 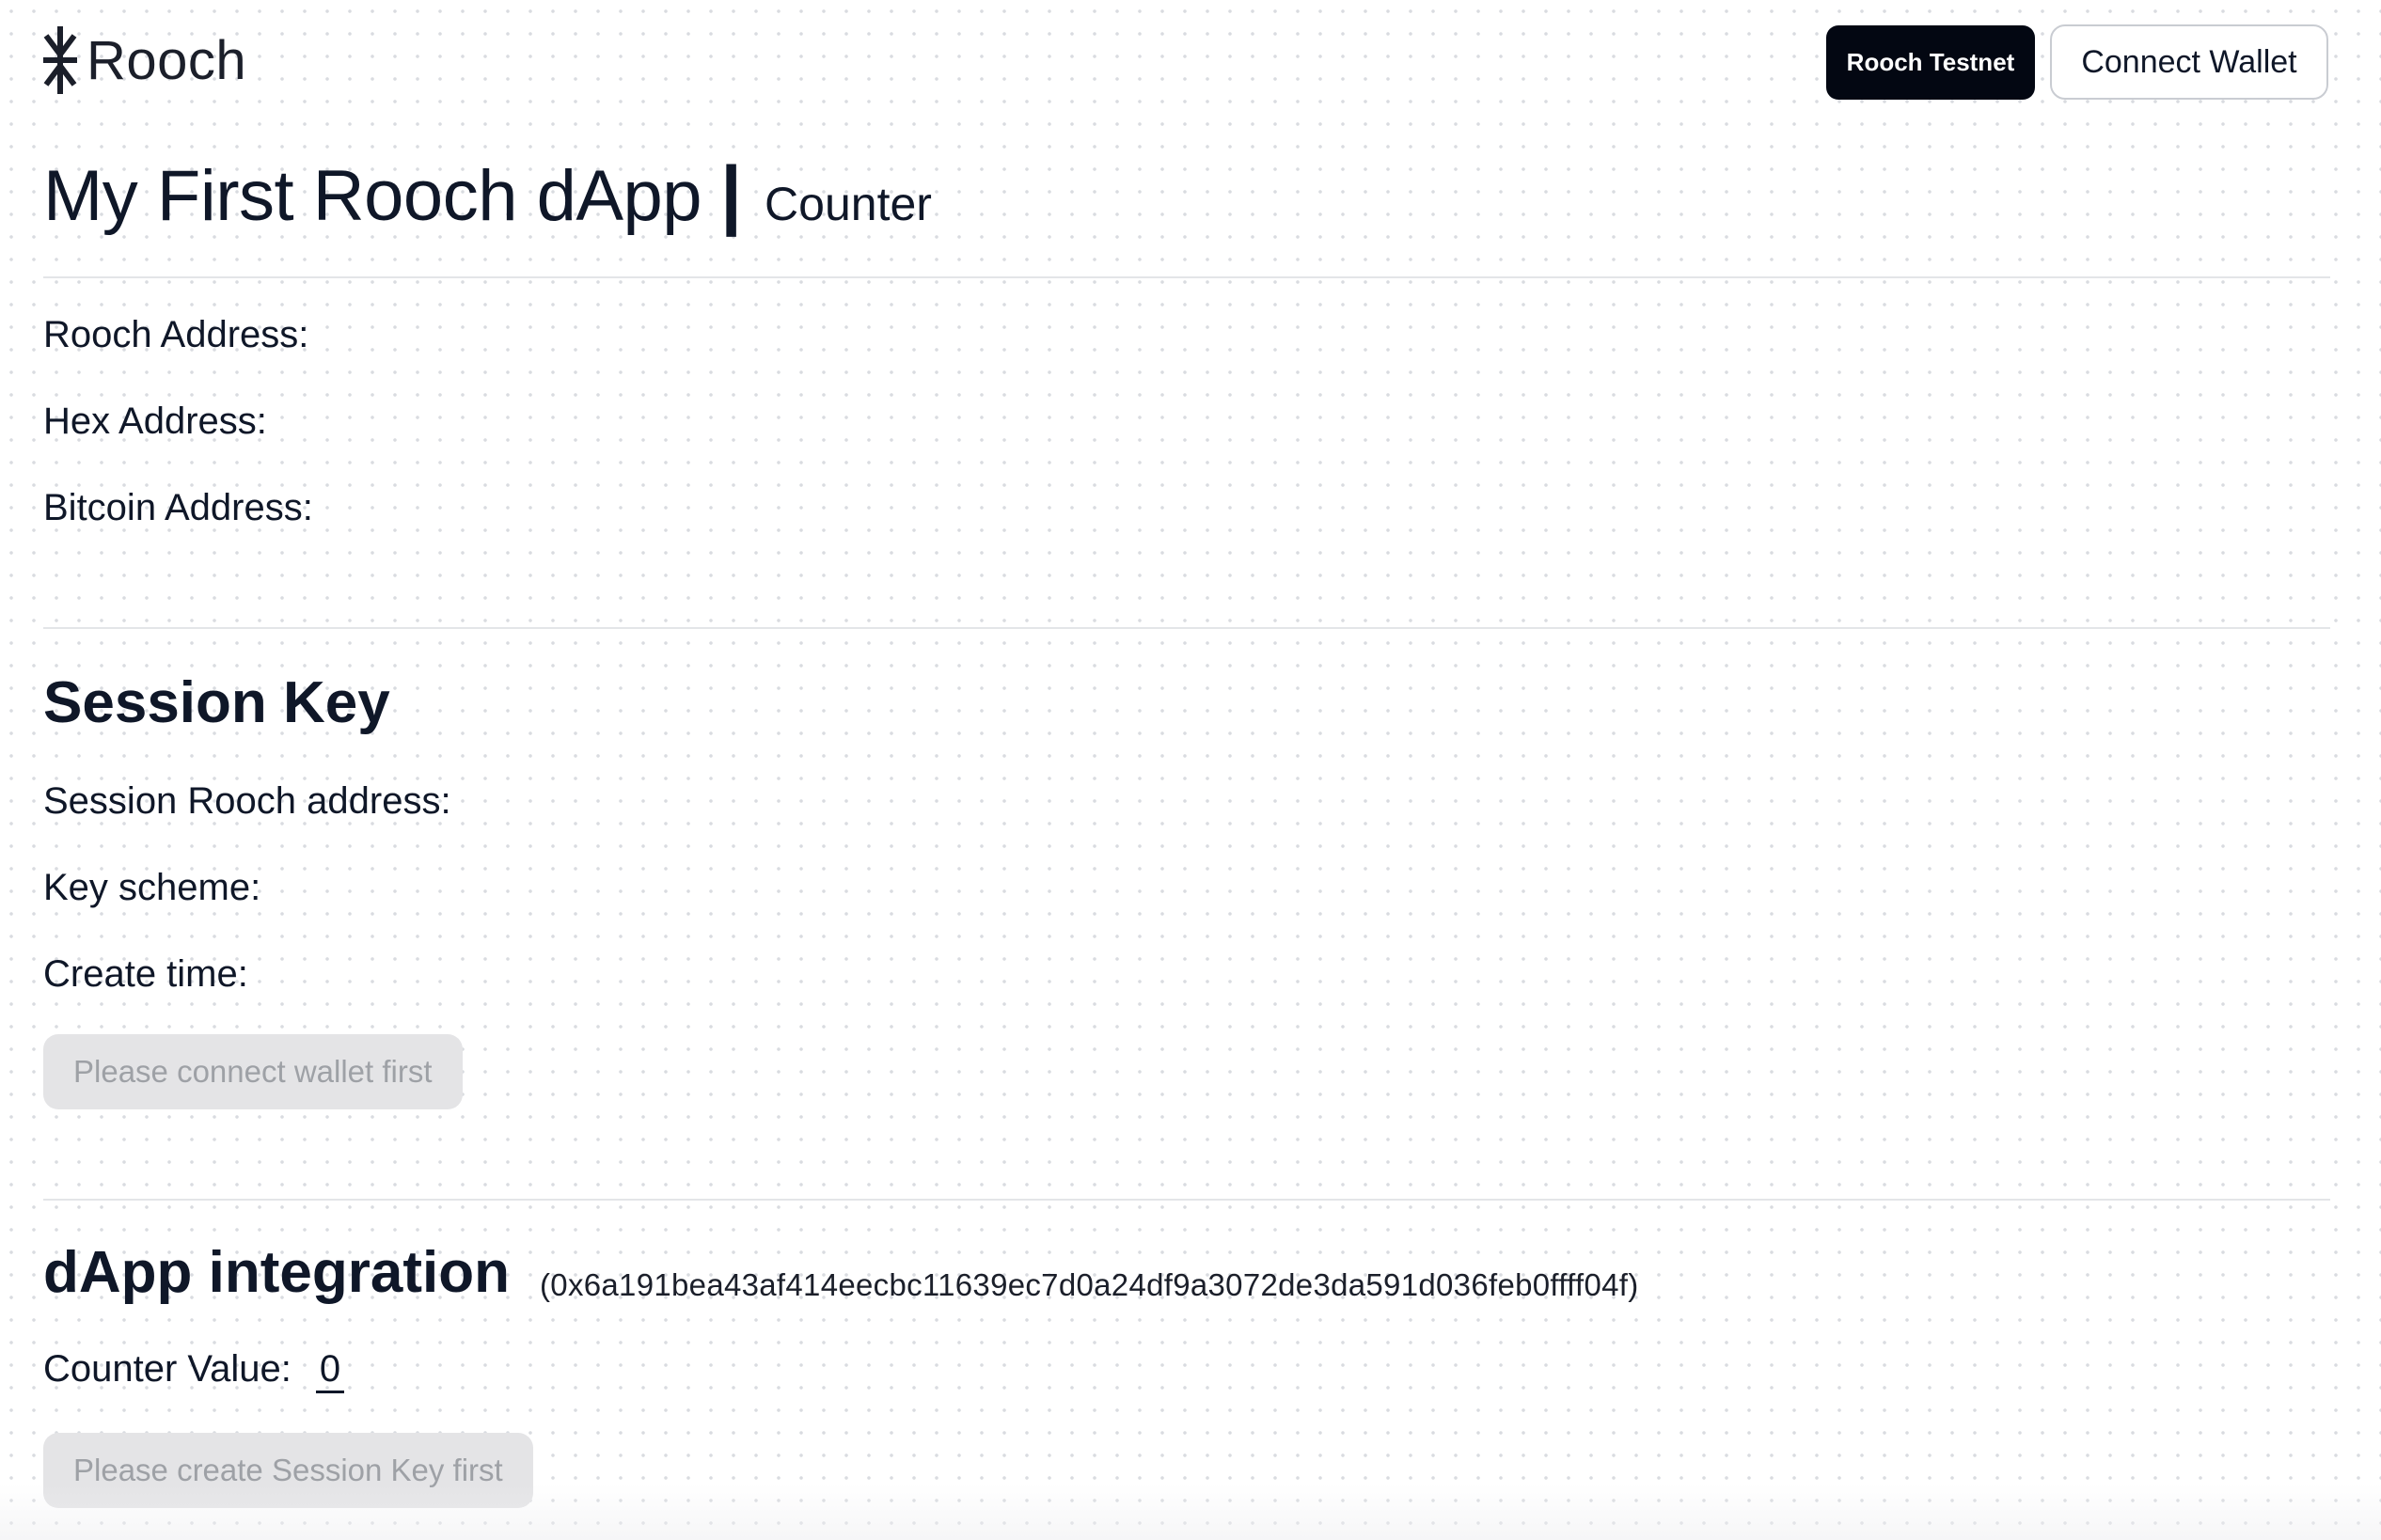 I want to click on bitcoin-address-label: Bitcoin Address:, so click(x=178, y=508).